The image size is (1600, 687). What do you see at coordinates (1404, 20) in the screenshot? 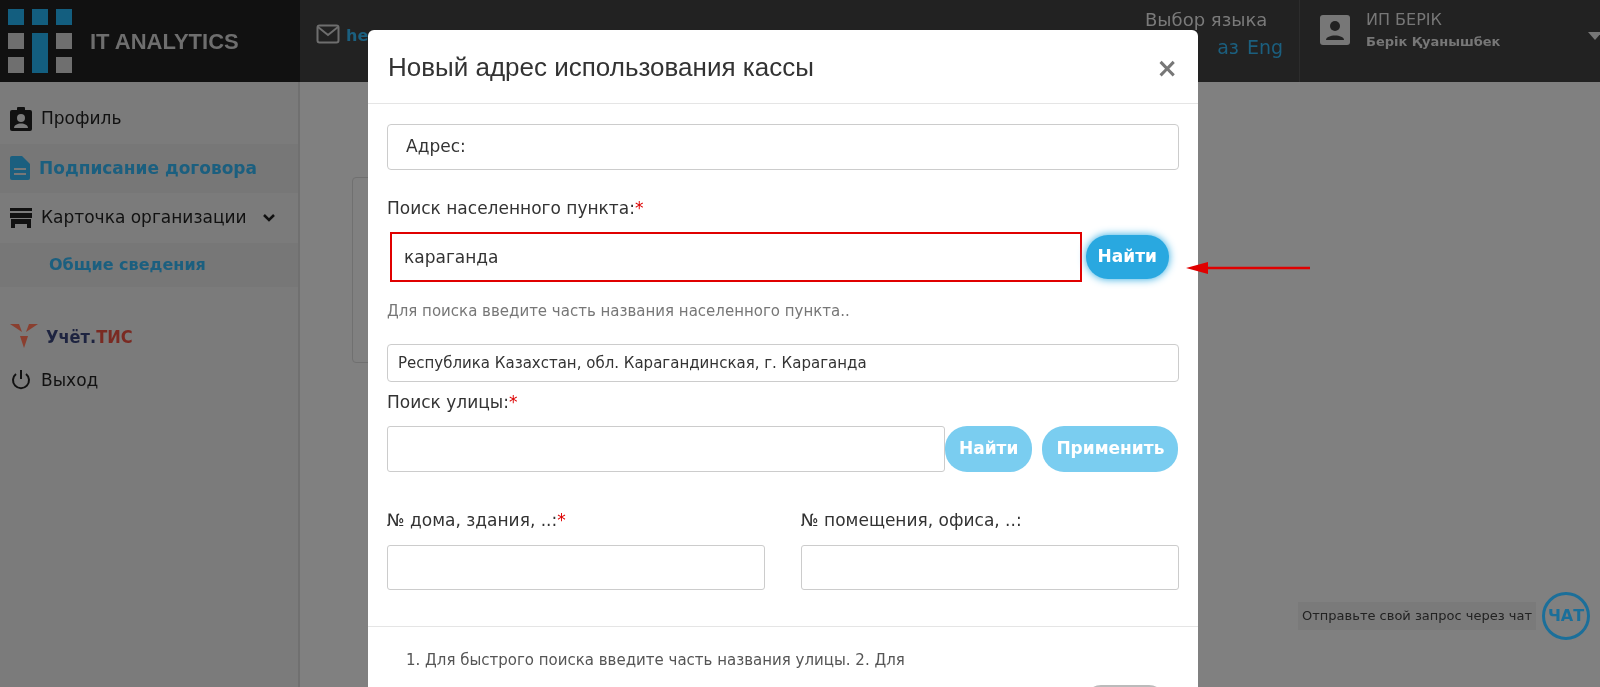
I see `user-name: ИП БЕРІК` at bounding box center [1404, 20].